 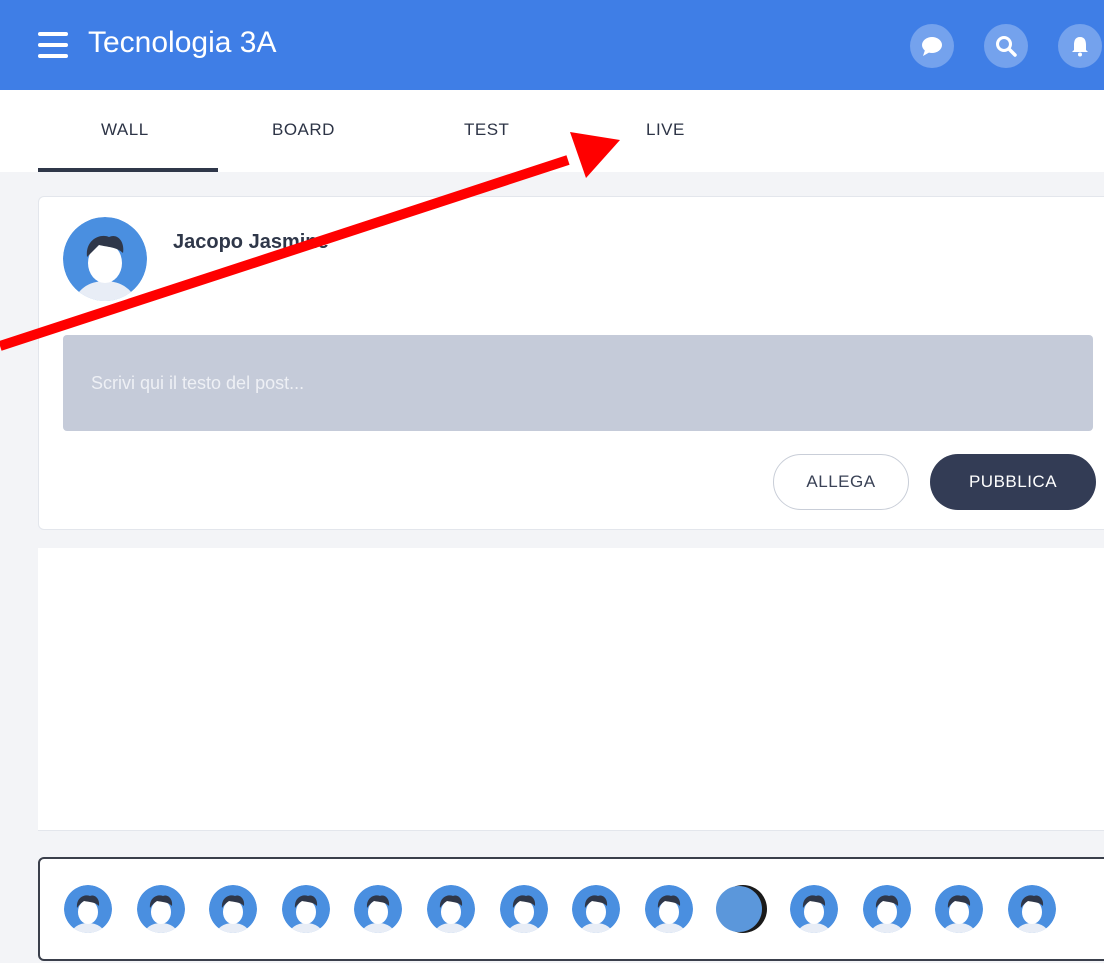 I want to click on user-avatar, so click(x=105, y=261).